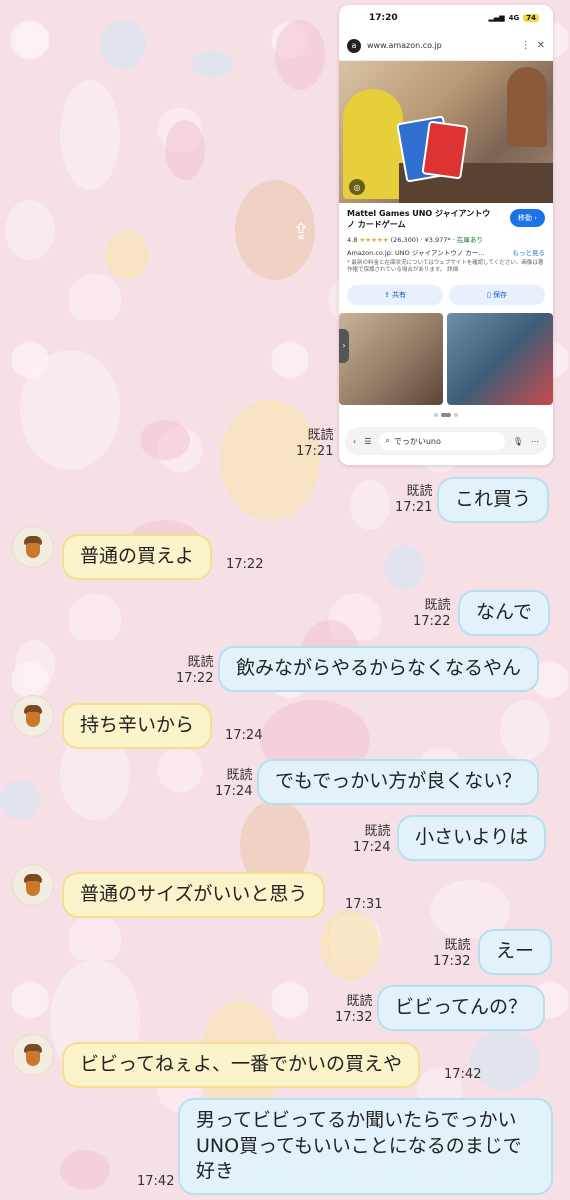  Describe the element at coordinates (368, 441) in the screenshot. I see `tabs-icon: ☰` at that location.